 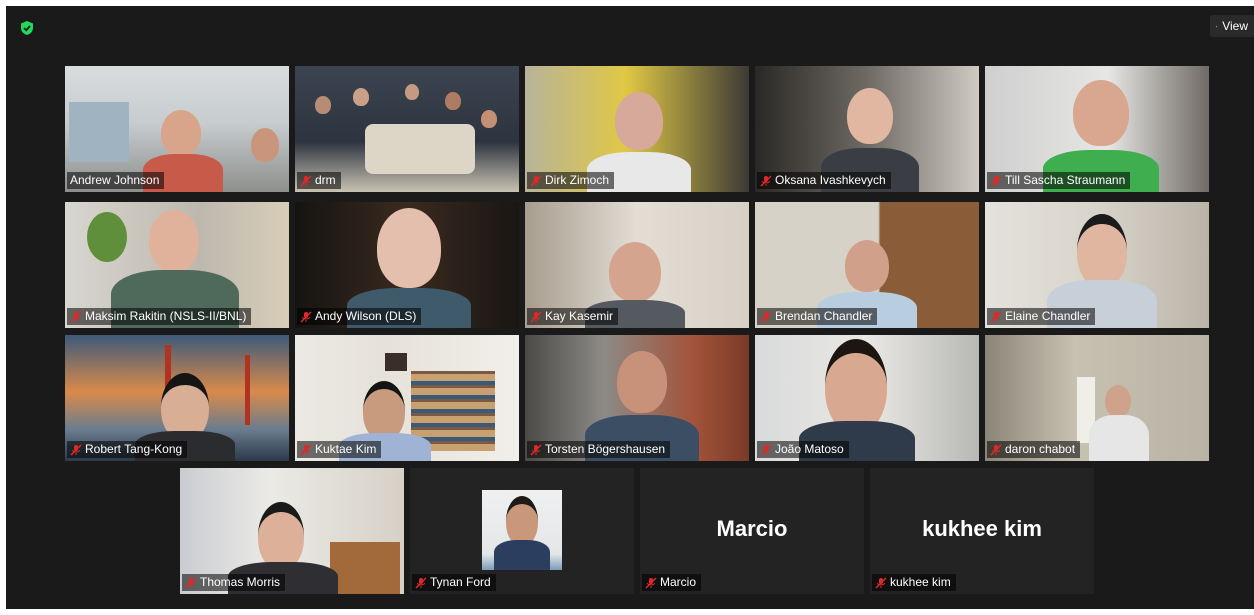 I want to click on participant-name-label: daron chabot, so click(x=1034, y=449).